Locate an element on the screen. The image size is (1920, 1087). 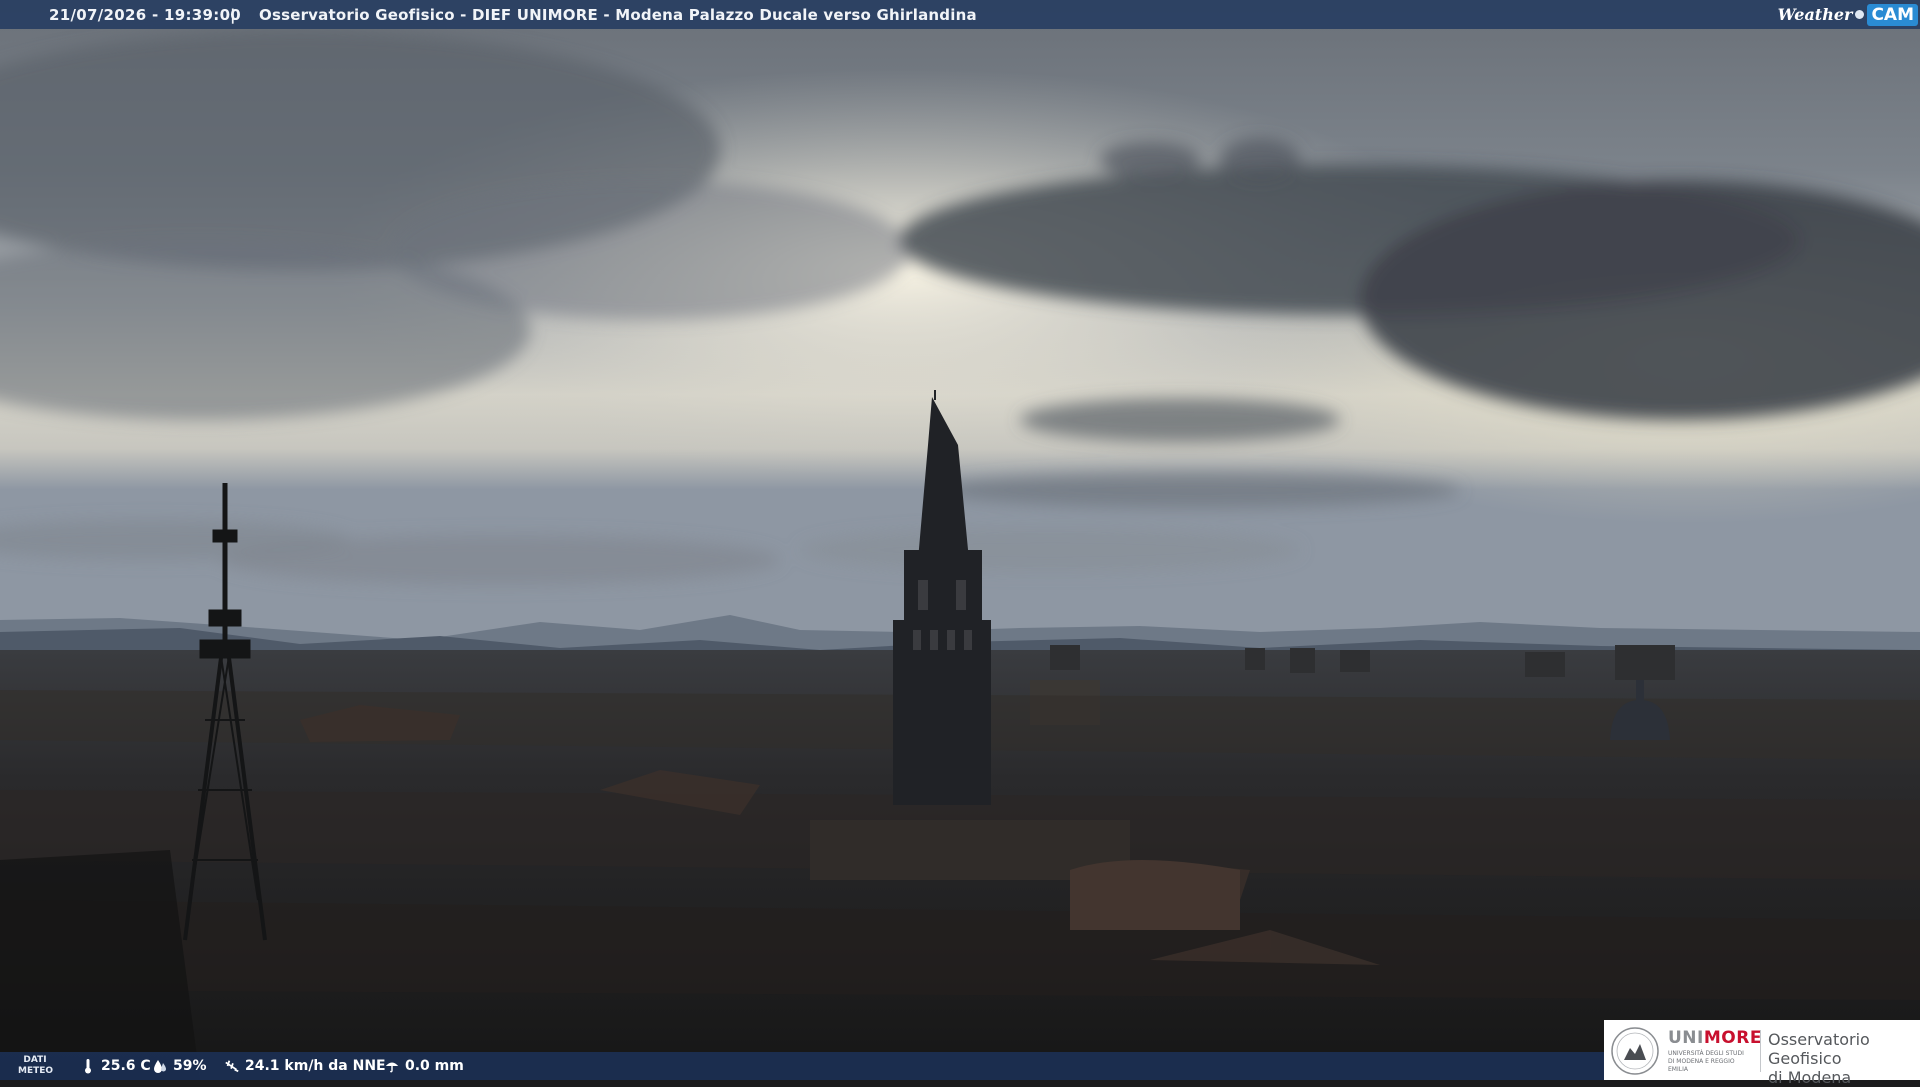
brand-weather: Weather is located at coordinates (1815, 14).